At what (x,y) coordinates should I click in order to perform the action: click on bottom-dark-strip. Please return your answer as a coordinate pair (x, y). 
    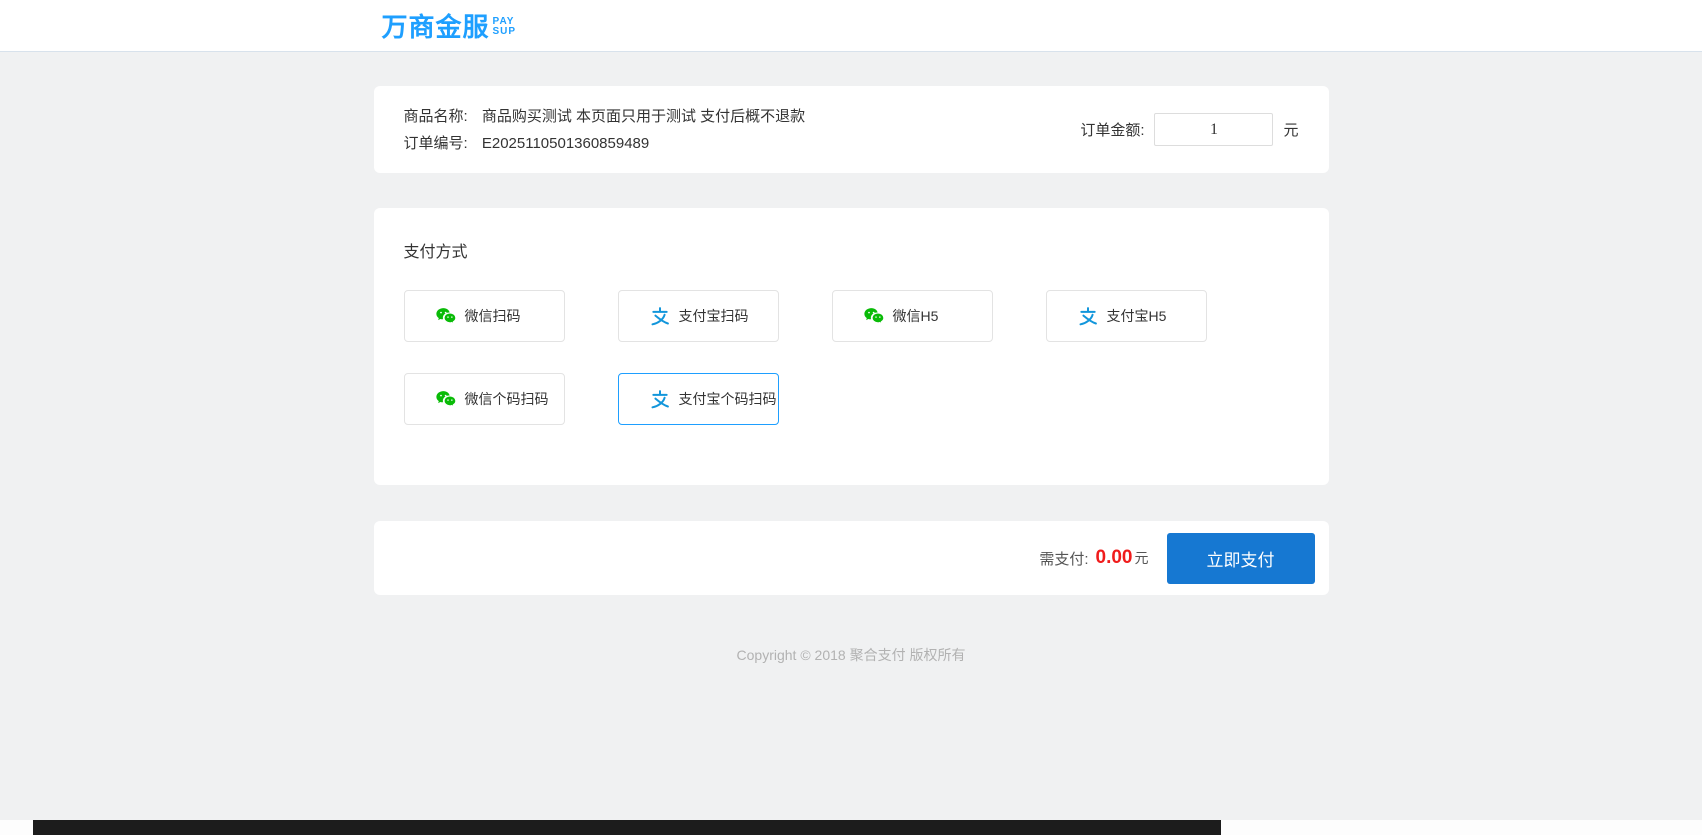
    Looking at the image, I should click on (627, 827).